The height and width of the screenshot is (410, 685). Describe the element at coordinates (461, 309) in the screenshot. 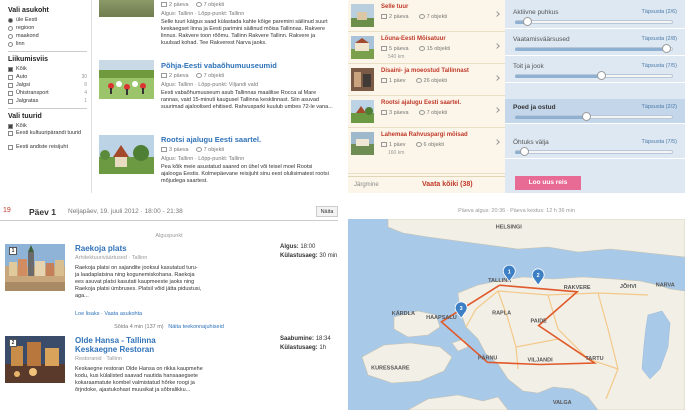

I see `map-marker-number: 3` at that location.